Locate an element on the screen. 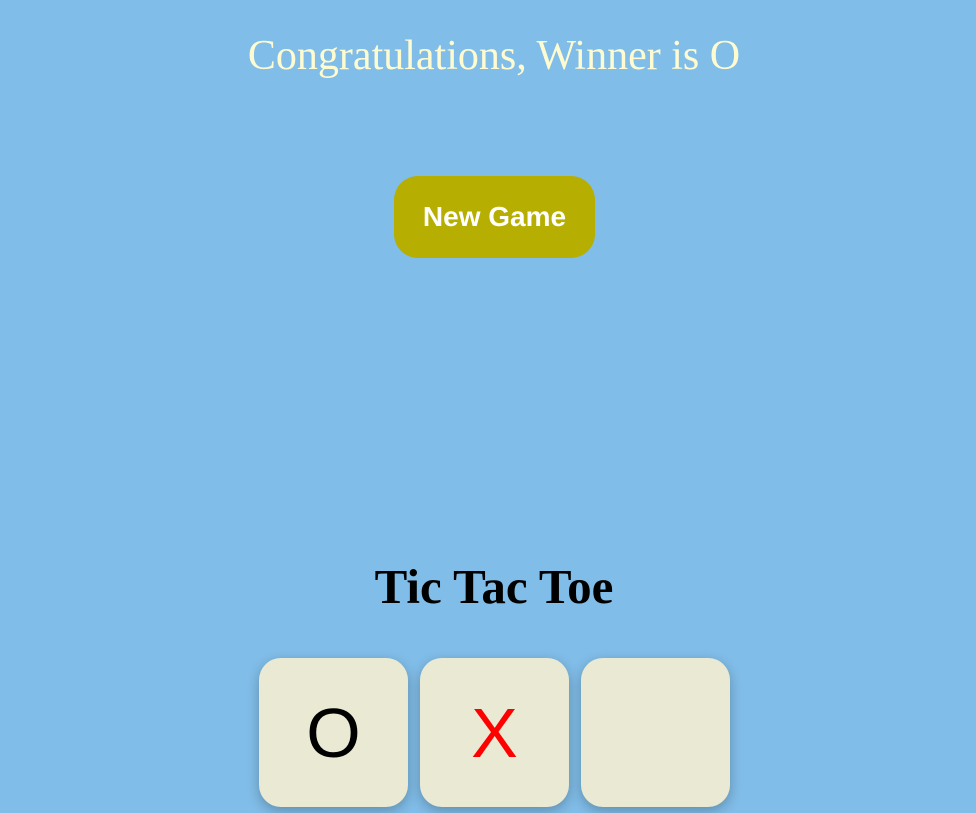 This screenshot has height=813, width=976. board-cell-2: X is located at coordinates (494, 732).